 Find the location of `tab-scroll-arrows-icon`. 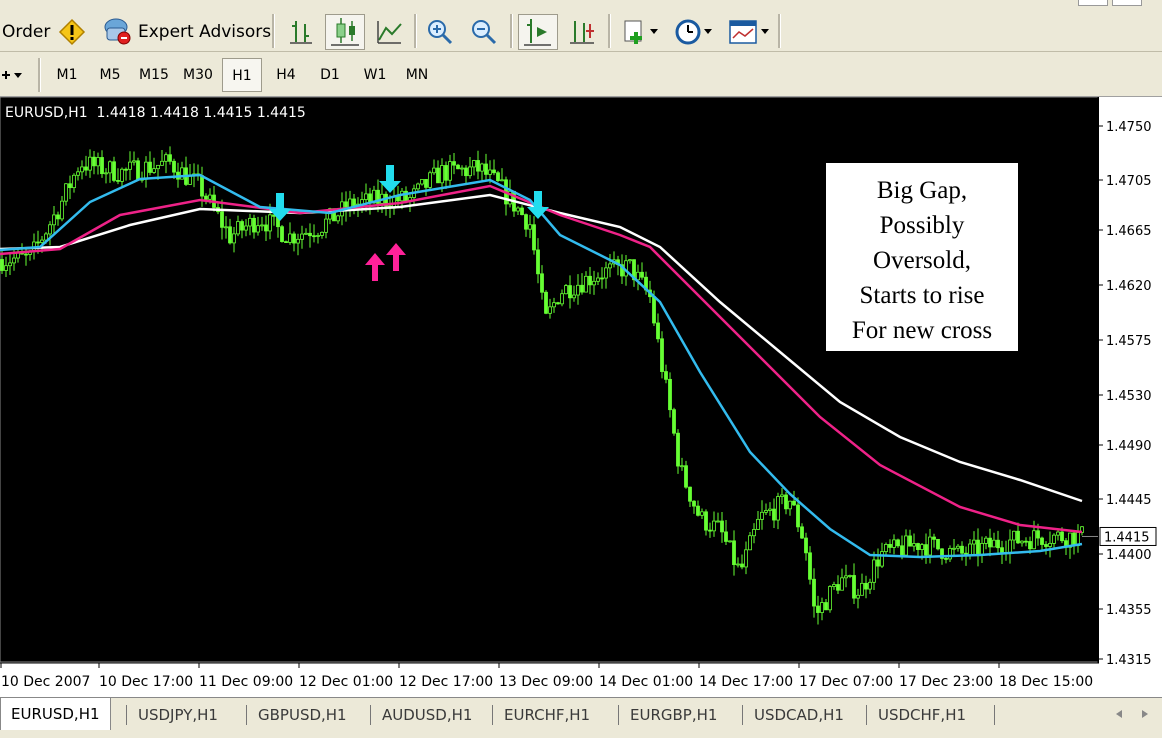

tab-scroll-arrows-icon is located at coordinates (1134, 714).